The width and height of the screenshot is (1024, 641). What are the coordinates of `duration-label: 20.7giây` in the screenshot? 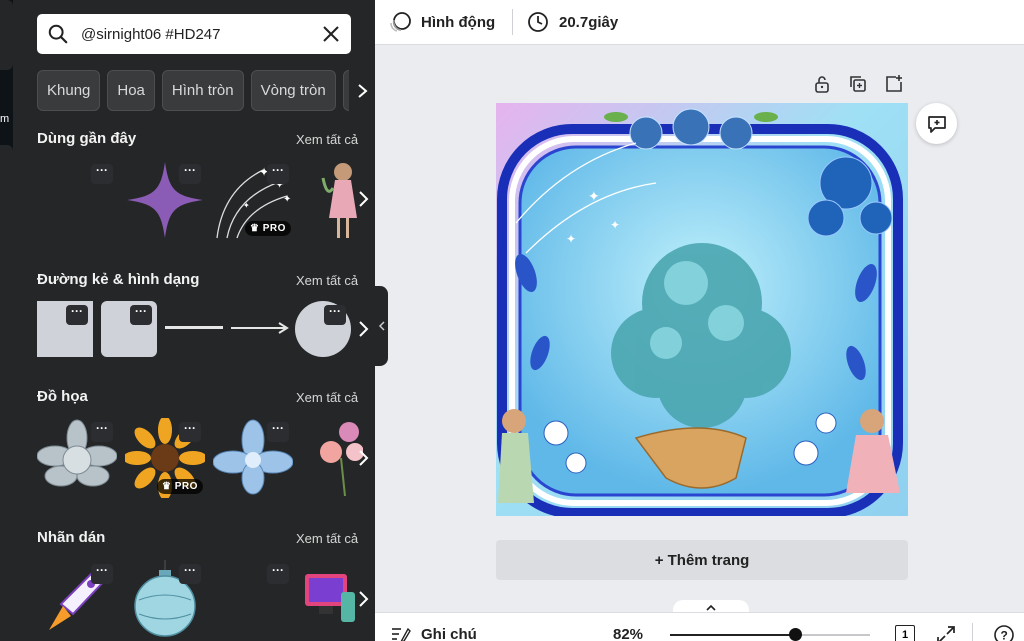 It's located at (589, 22).